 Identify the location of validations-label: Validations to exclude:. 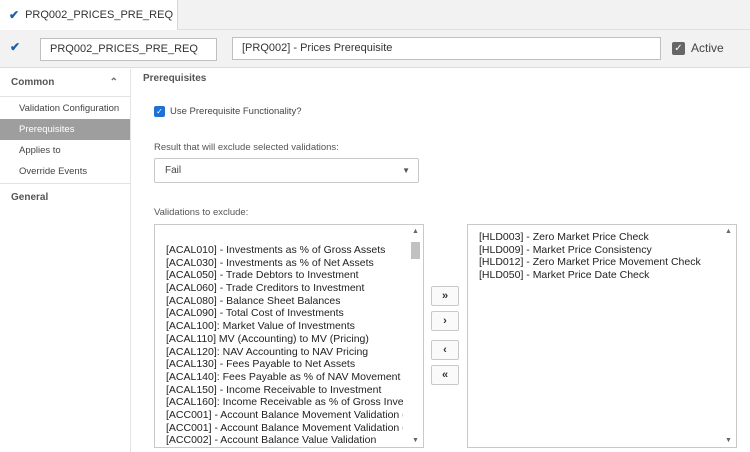
(201, 212).